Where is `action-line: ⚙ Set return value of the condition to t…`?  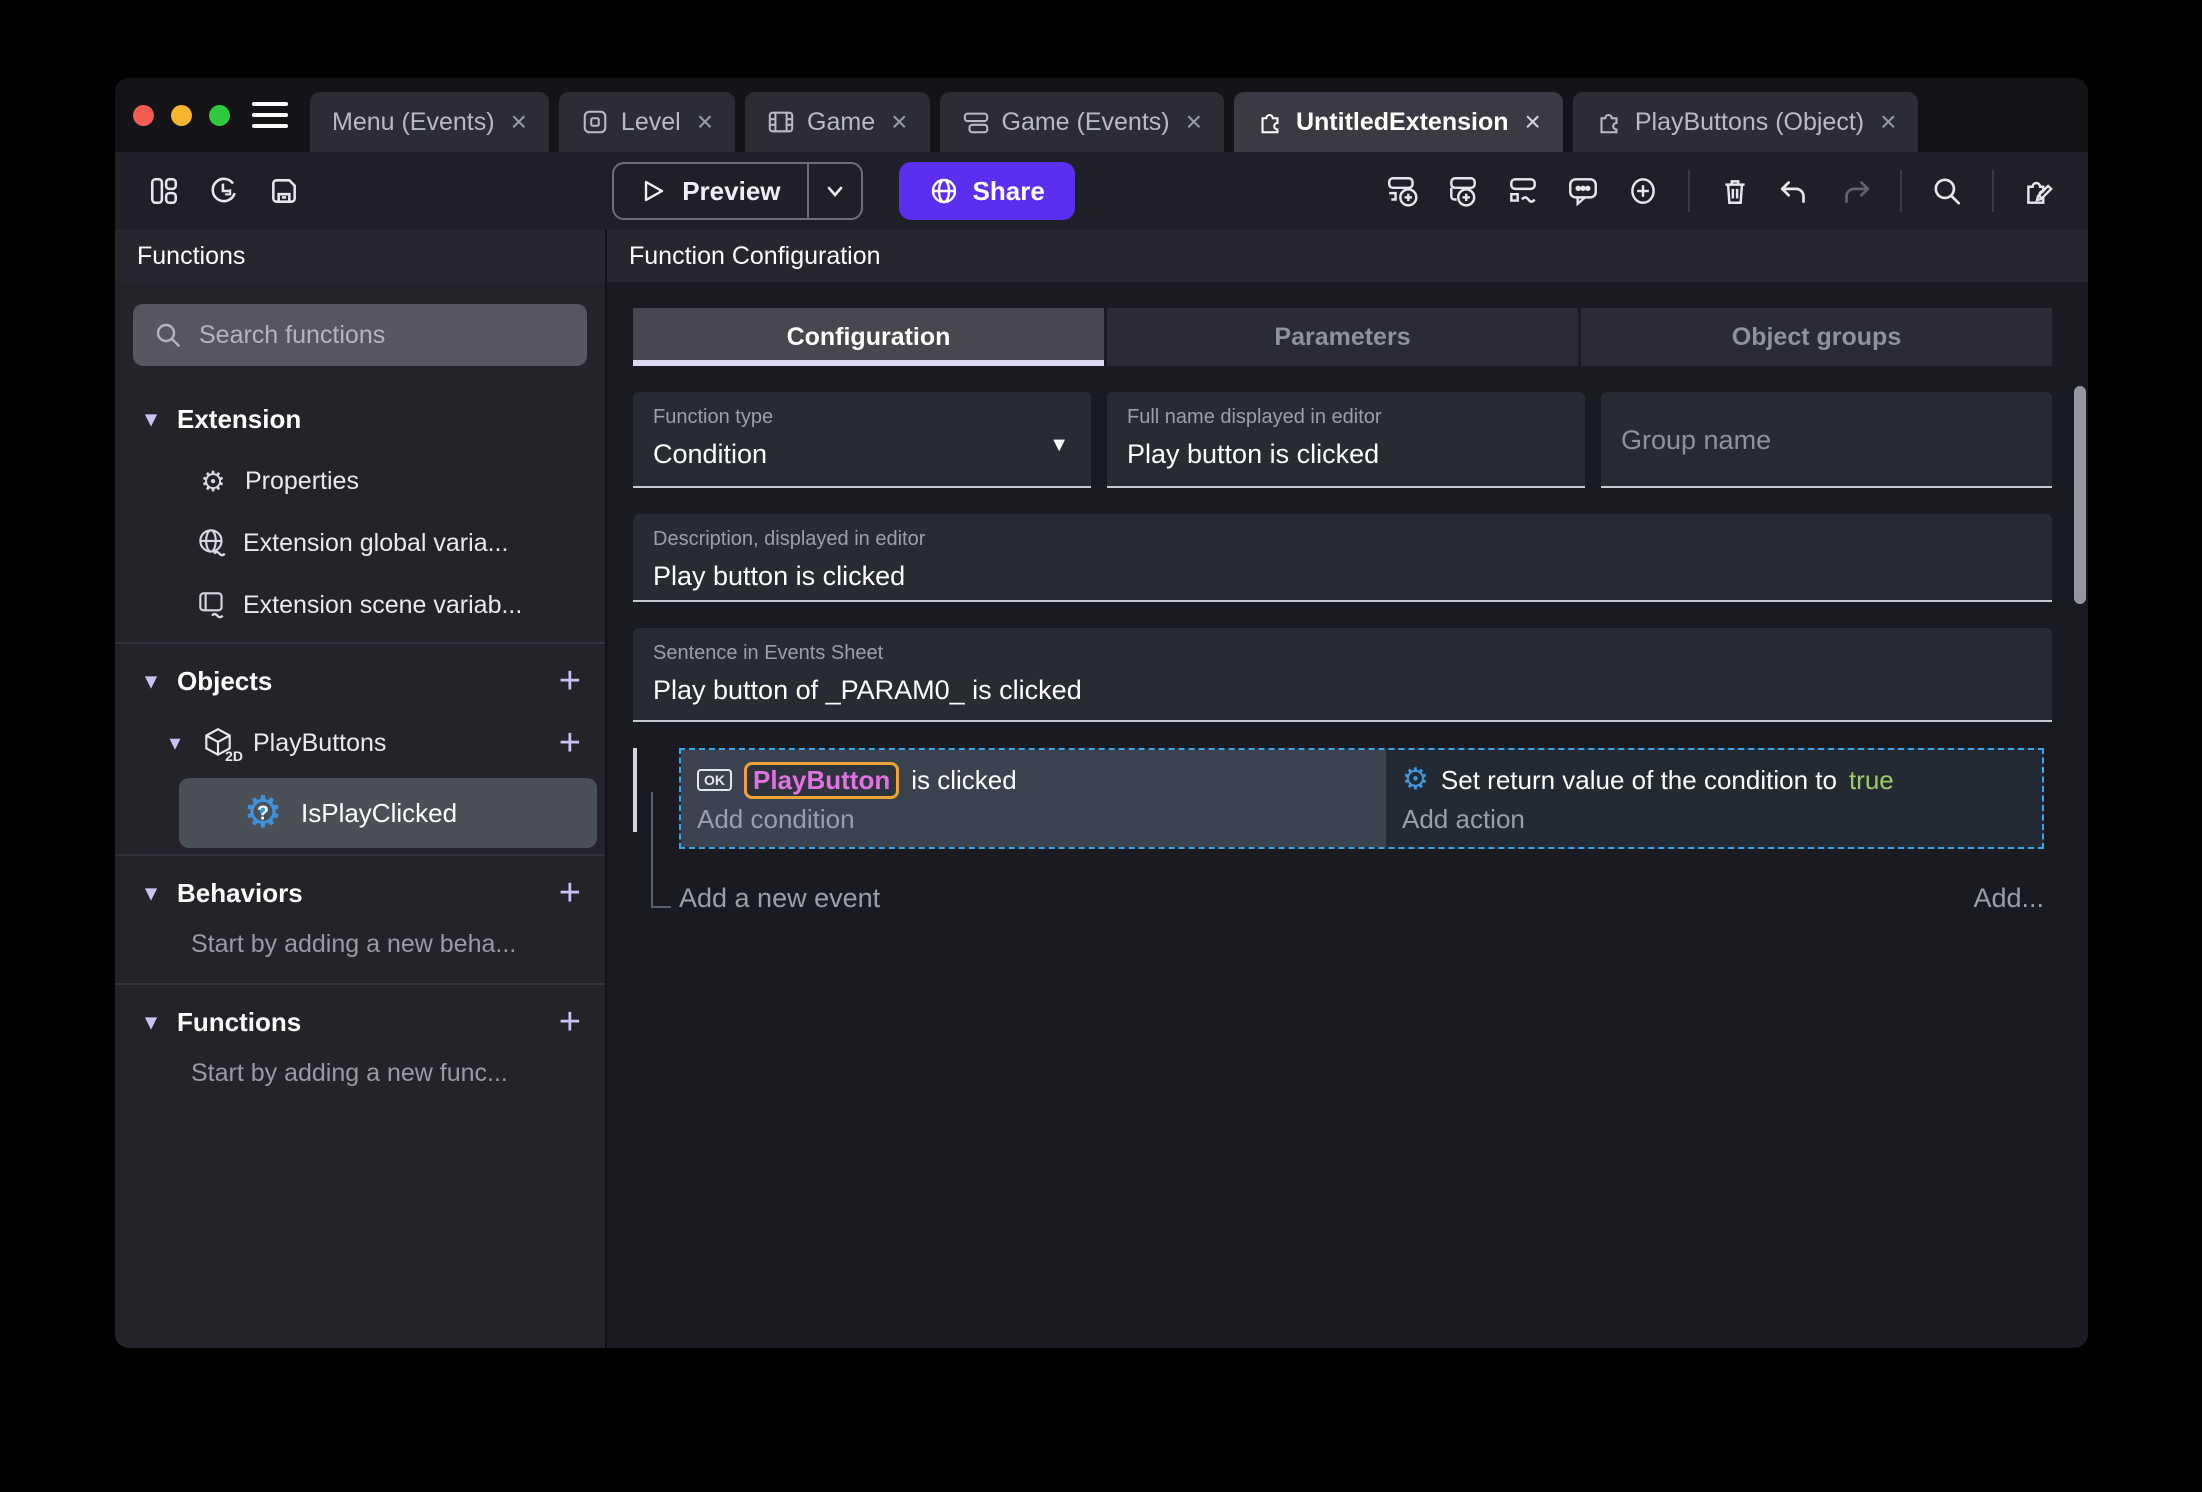
action-line: ⚙ Set return value of the condition to t… is located at coordinates (1714, 780).